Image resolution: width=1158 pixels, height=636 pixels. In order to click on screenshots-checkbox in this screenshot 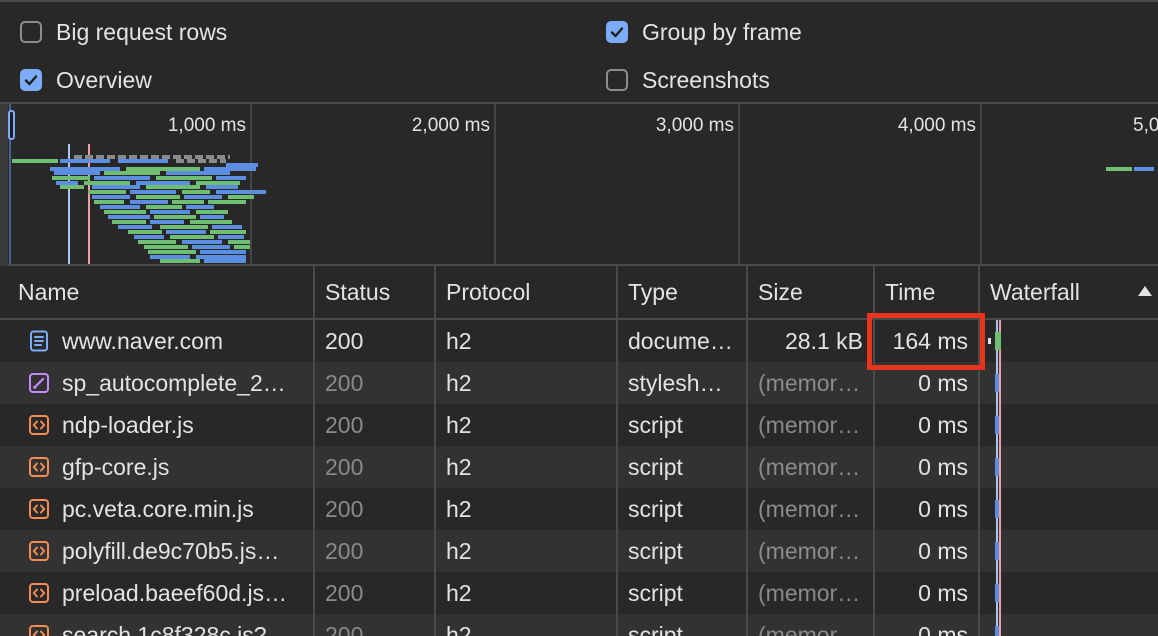, I will do `click(617, 80)`.